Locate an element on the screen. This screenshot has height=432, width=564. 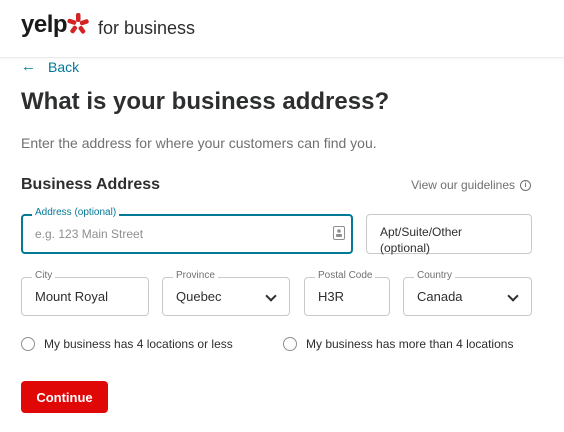
country-value: Canada is located at coordinates (440, 296).